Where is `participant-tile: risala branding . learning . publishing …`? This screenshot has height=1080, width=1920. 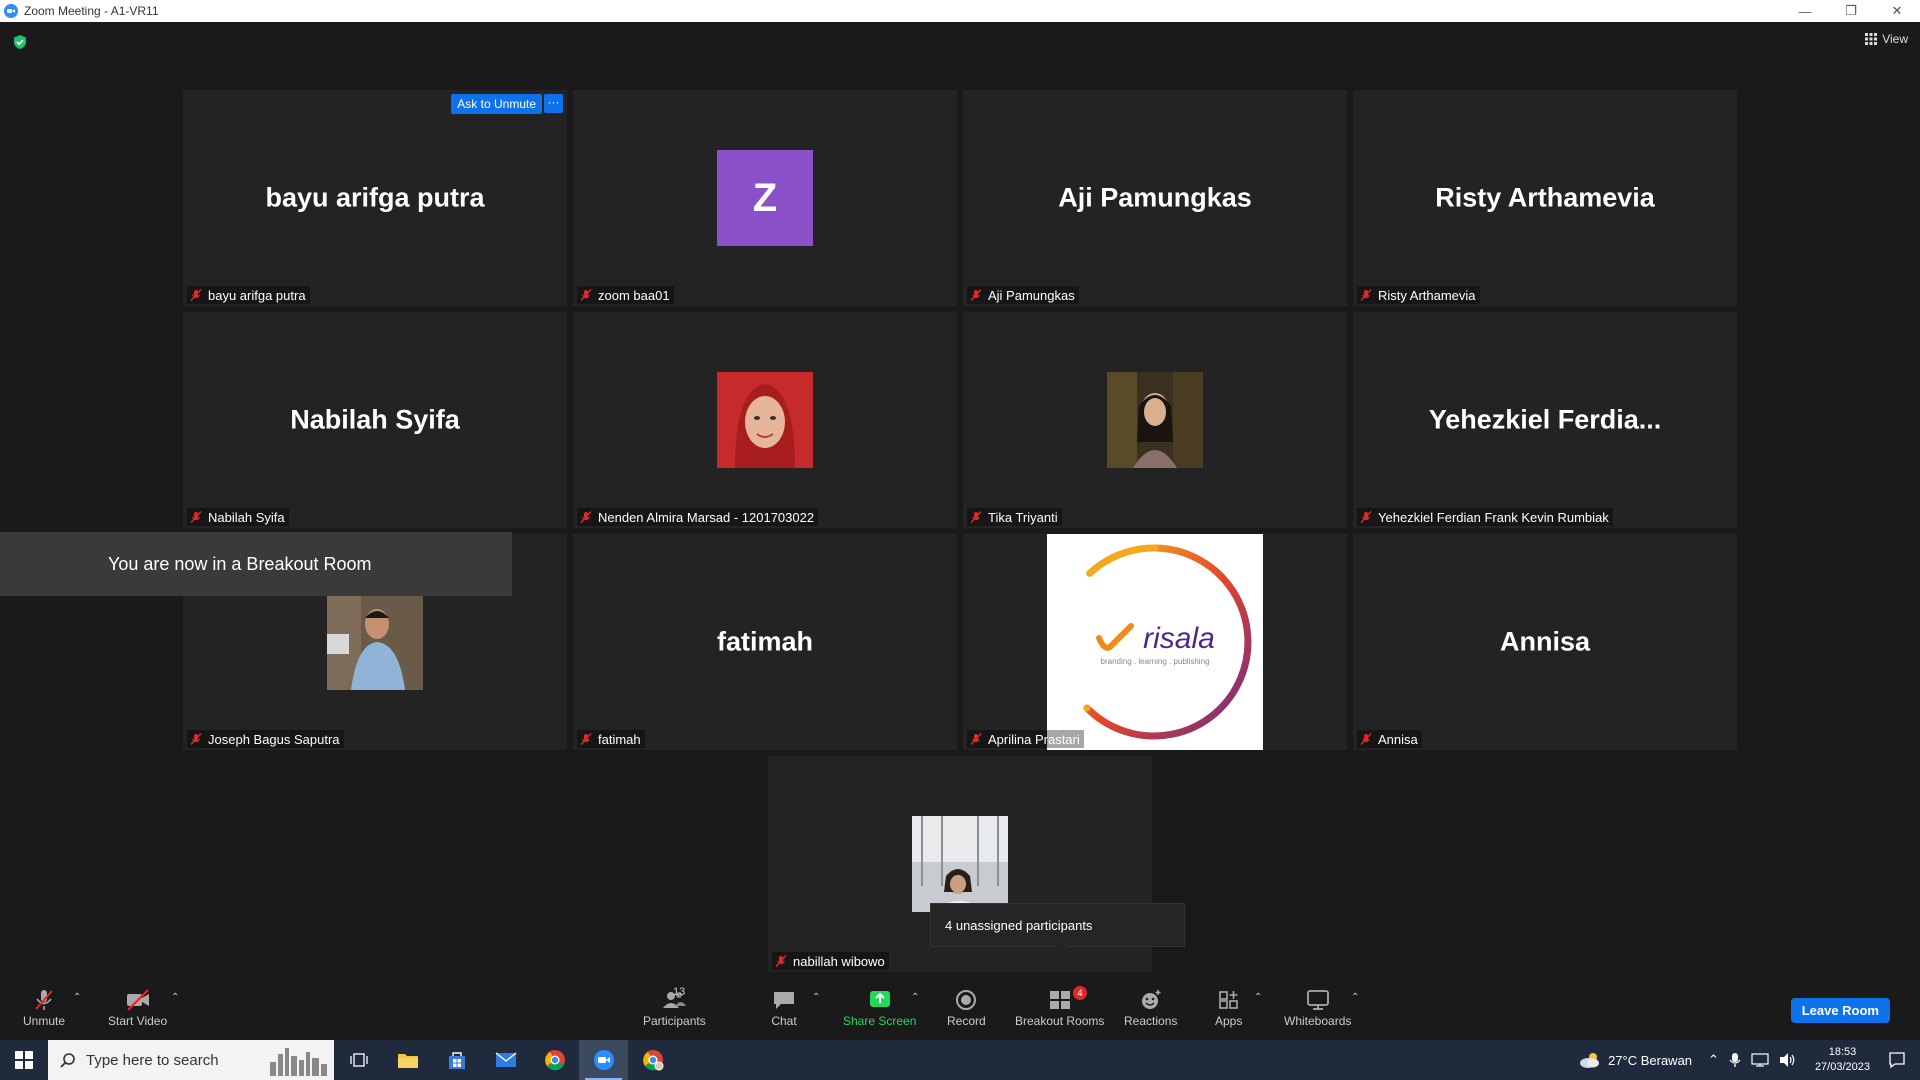
participant-tile: risala branding . learning . publishing … is located at coordinates (1155, 642).